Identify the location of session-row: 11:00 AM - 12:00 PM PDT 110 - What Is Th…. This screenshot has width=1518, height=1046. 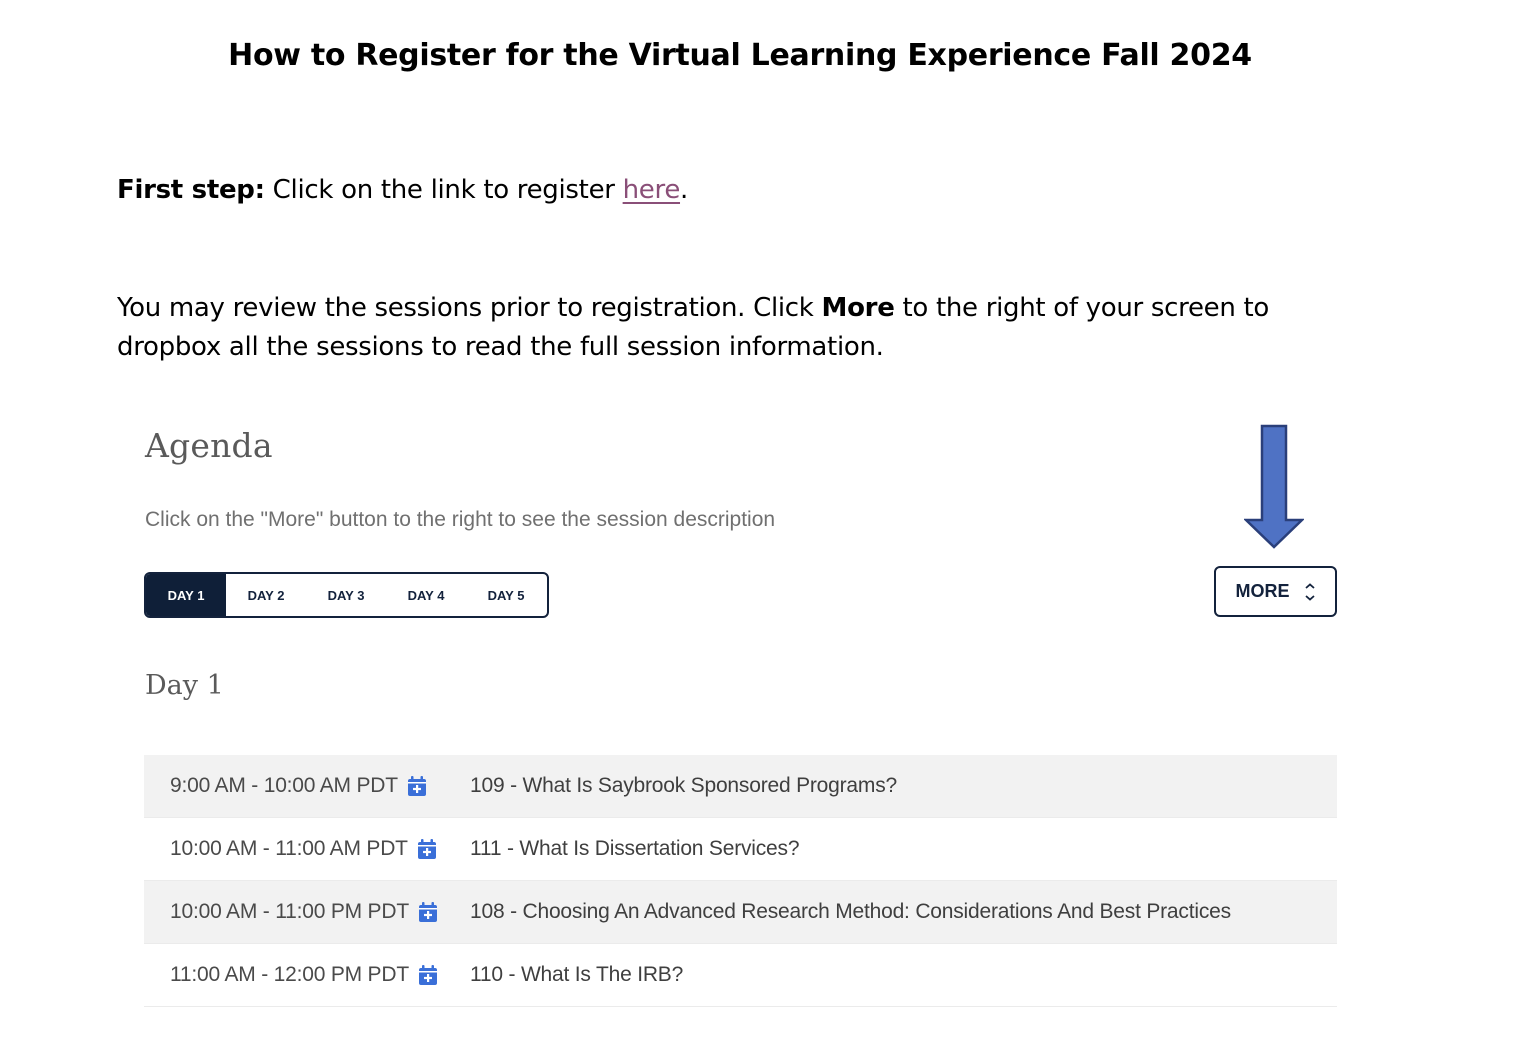
(740, 975).